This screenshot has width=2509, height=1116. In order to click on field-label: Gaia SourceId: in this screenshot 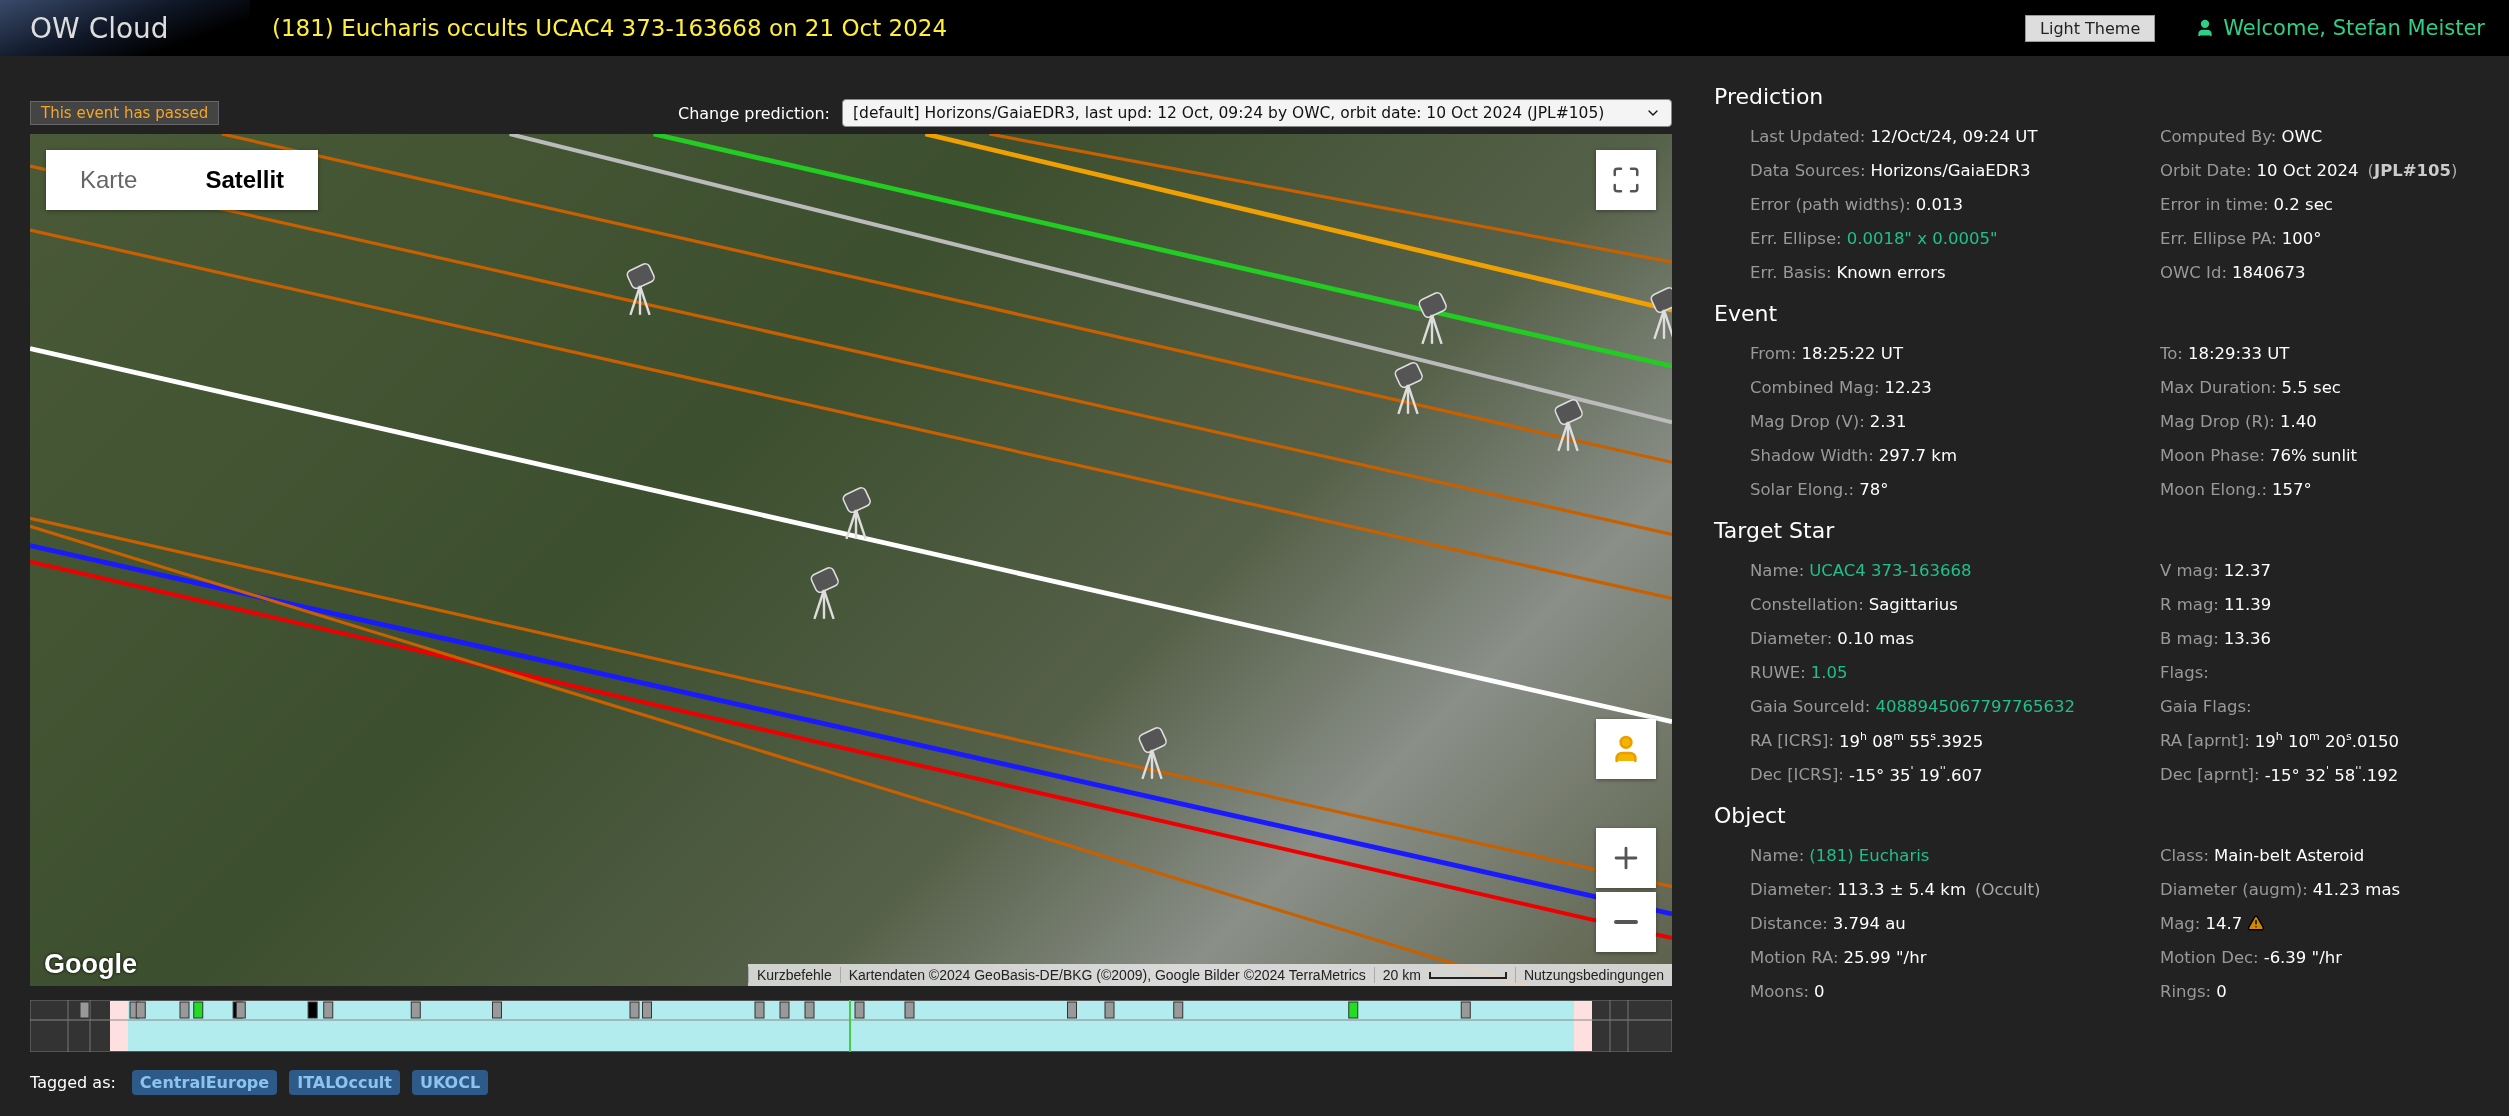, I will do `click(1810, 706)`.